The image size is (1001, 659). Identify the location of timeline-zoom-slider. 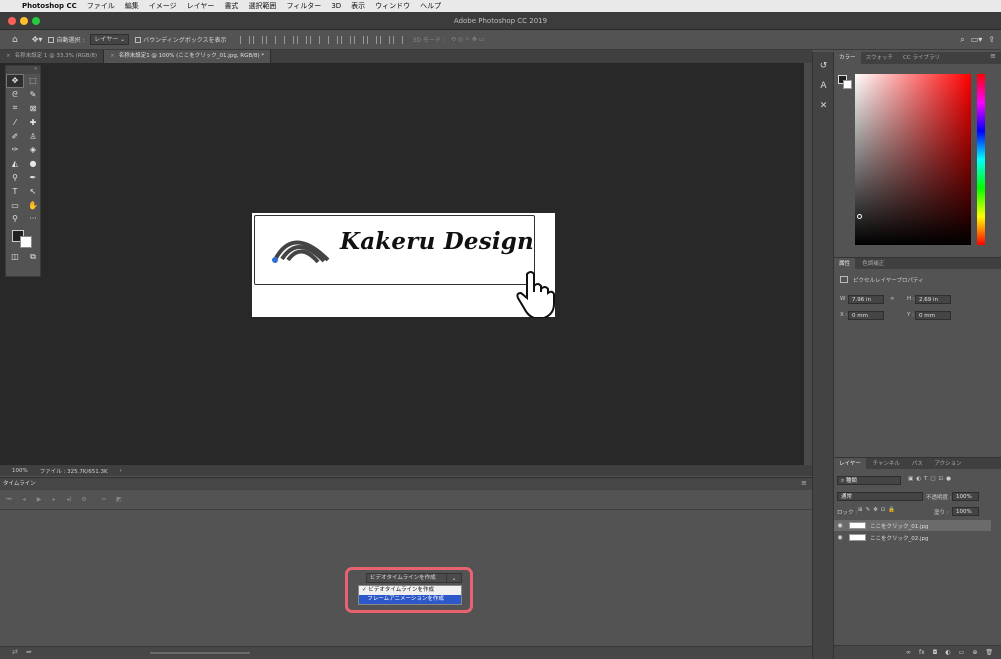
(200, 653).